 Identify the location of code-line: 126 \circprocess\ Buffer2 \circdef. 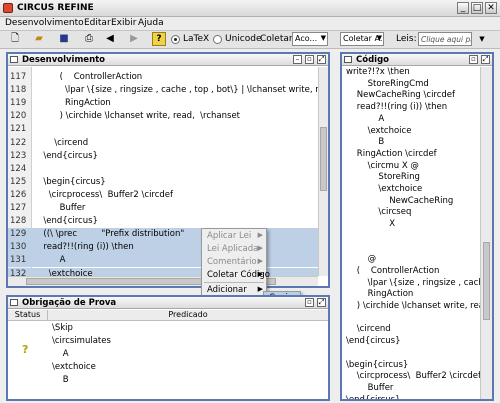
(163, 195).